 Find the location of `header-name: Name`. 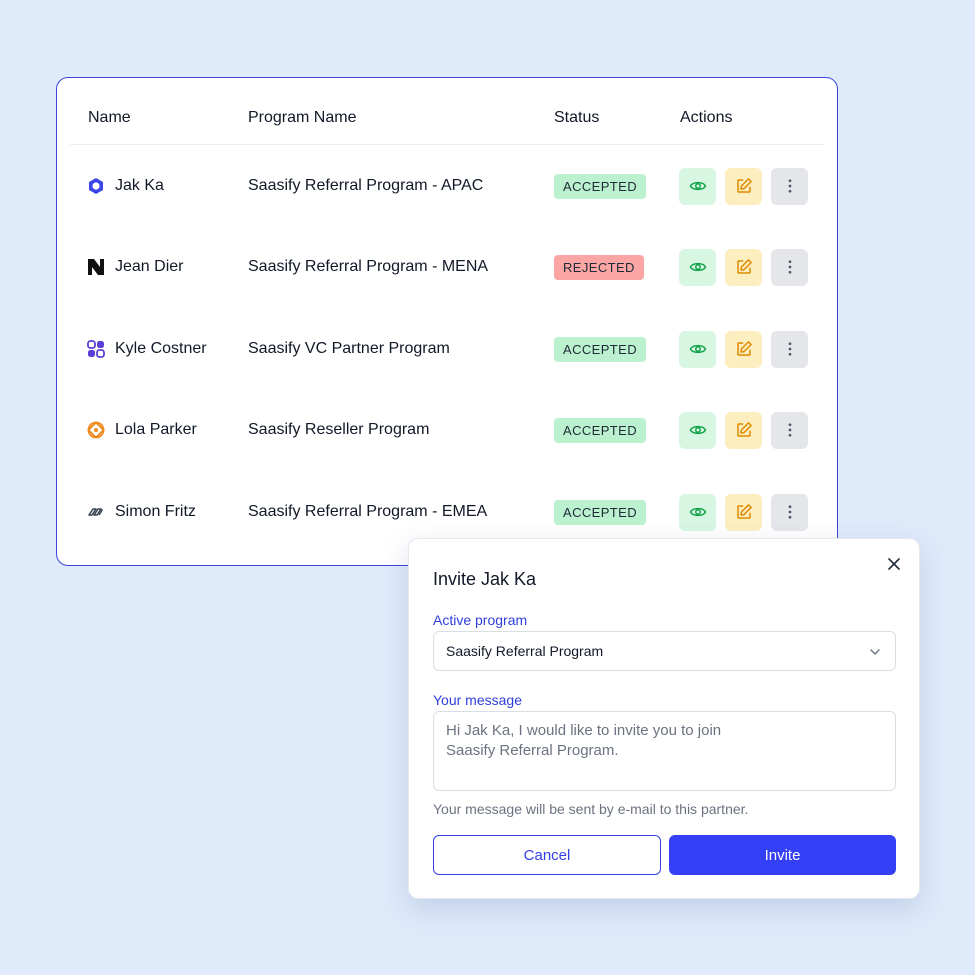

header-name: Name is located at coordinates (109, 117).